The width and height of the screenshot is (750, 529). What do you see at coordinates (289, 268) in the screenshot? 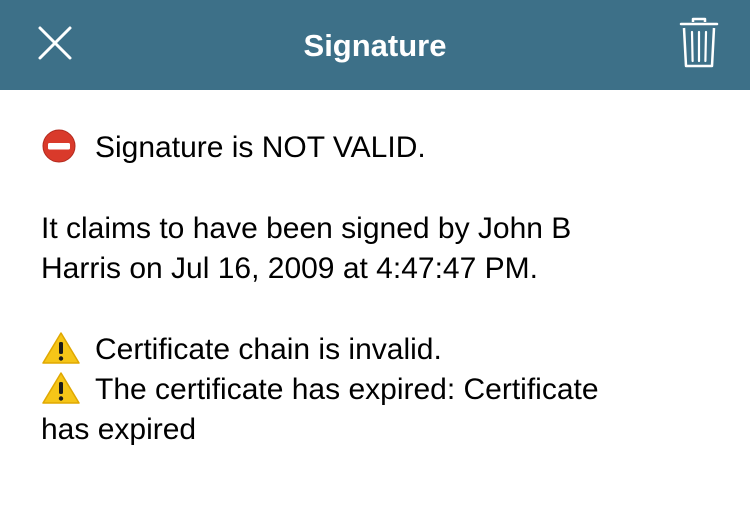
I see `signer-line-2: Harris on Jul 16, 2009 at 4:47:47 PM.` at bounding box center [289, 268].